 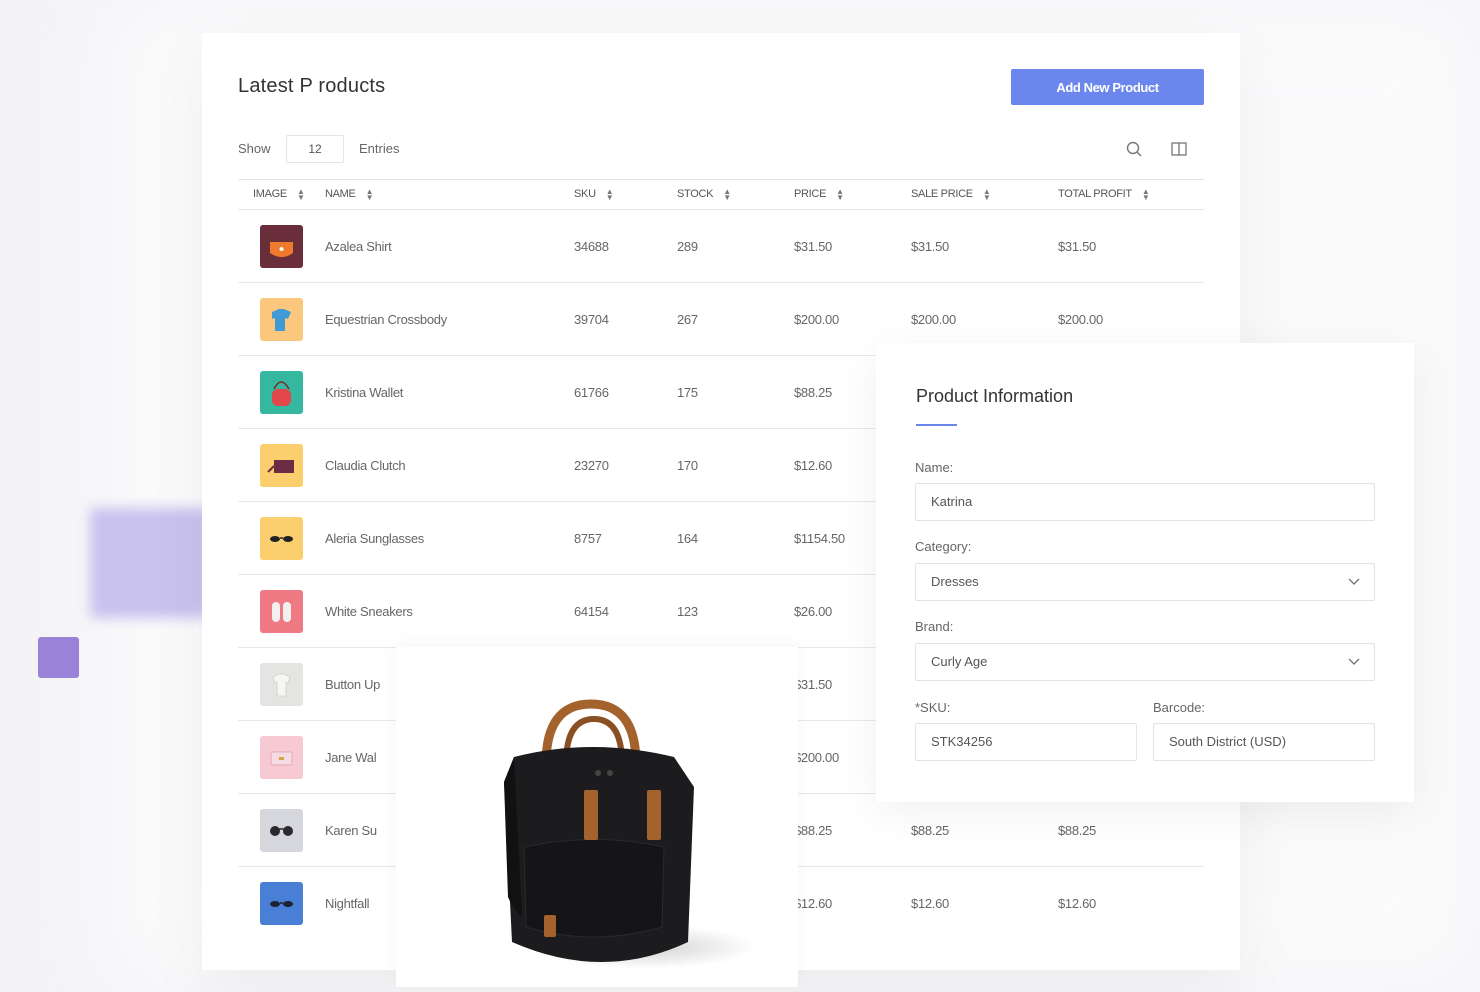 What do you see at coordinates (930, 903) in the screenshot?
I see `product-sale-price: $12.60` at bounding box center [930, 903].